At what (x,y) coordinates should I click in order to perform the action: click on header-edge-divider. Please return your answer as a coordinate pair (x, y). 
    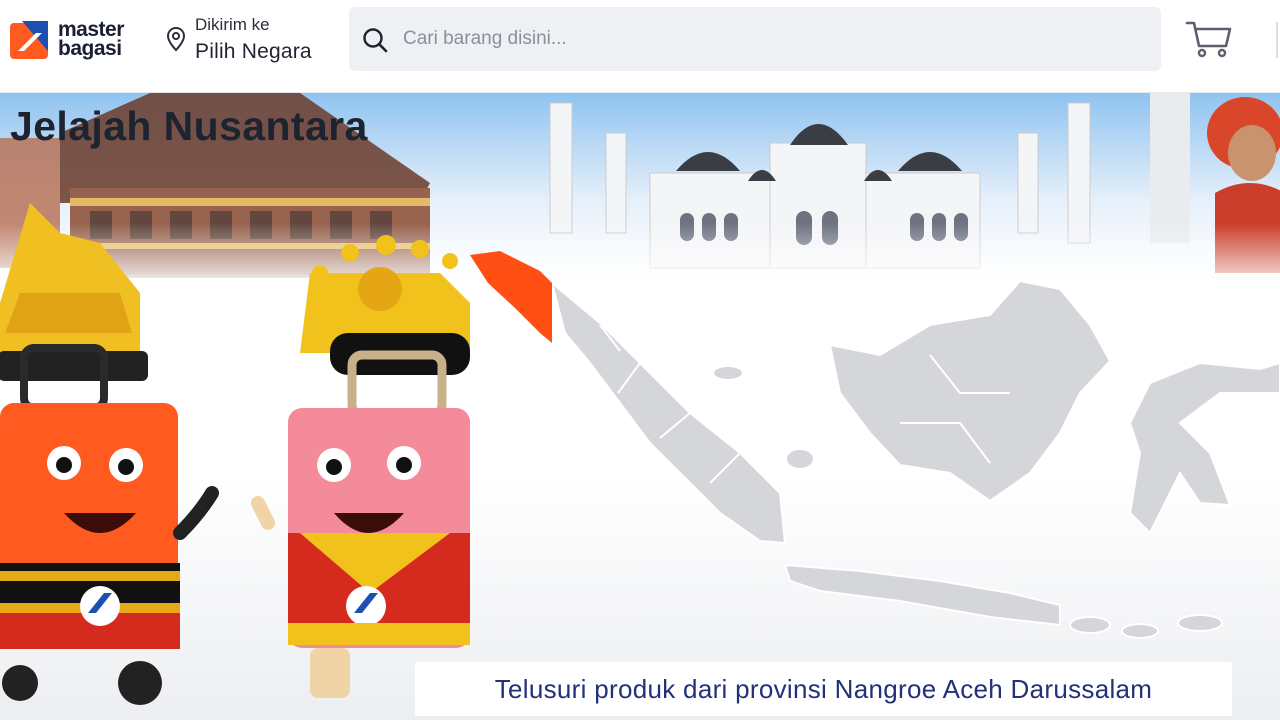
    Looking at the image, I should click on (1277, 40).